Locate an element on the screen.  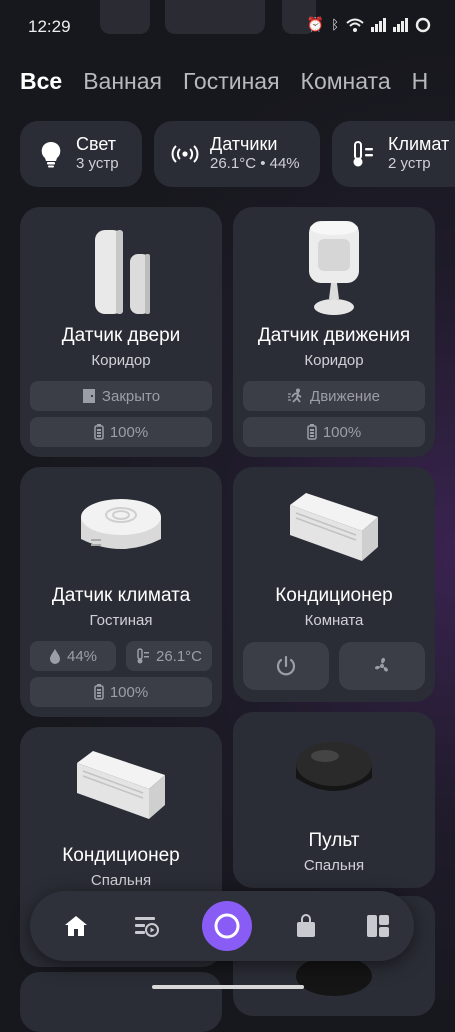
tab-living-room: Гостиная is located at coordinates (231, 81).